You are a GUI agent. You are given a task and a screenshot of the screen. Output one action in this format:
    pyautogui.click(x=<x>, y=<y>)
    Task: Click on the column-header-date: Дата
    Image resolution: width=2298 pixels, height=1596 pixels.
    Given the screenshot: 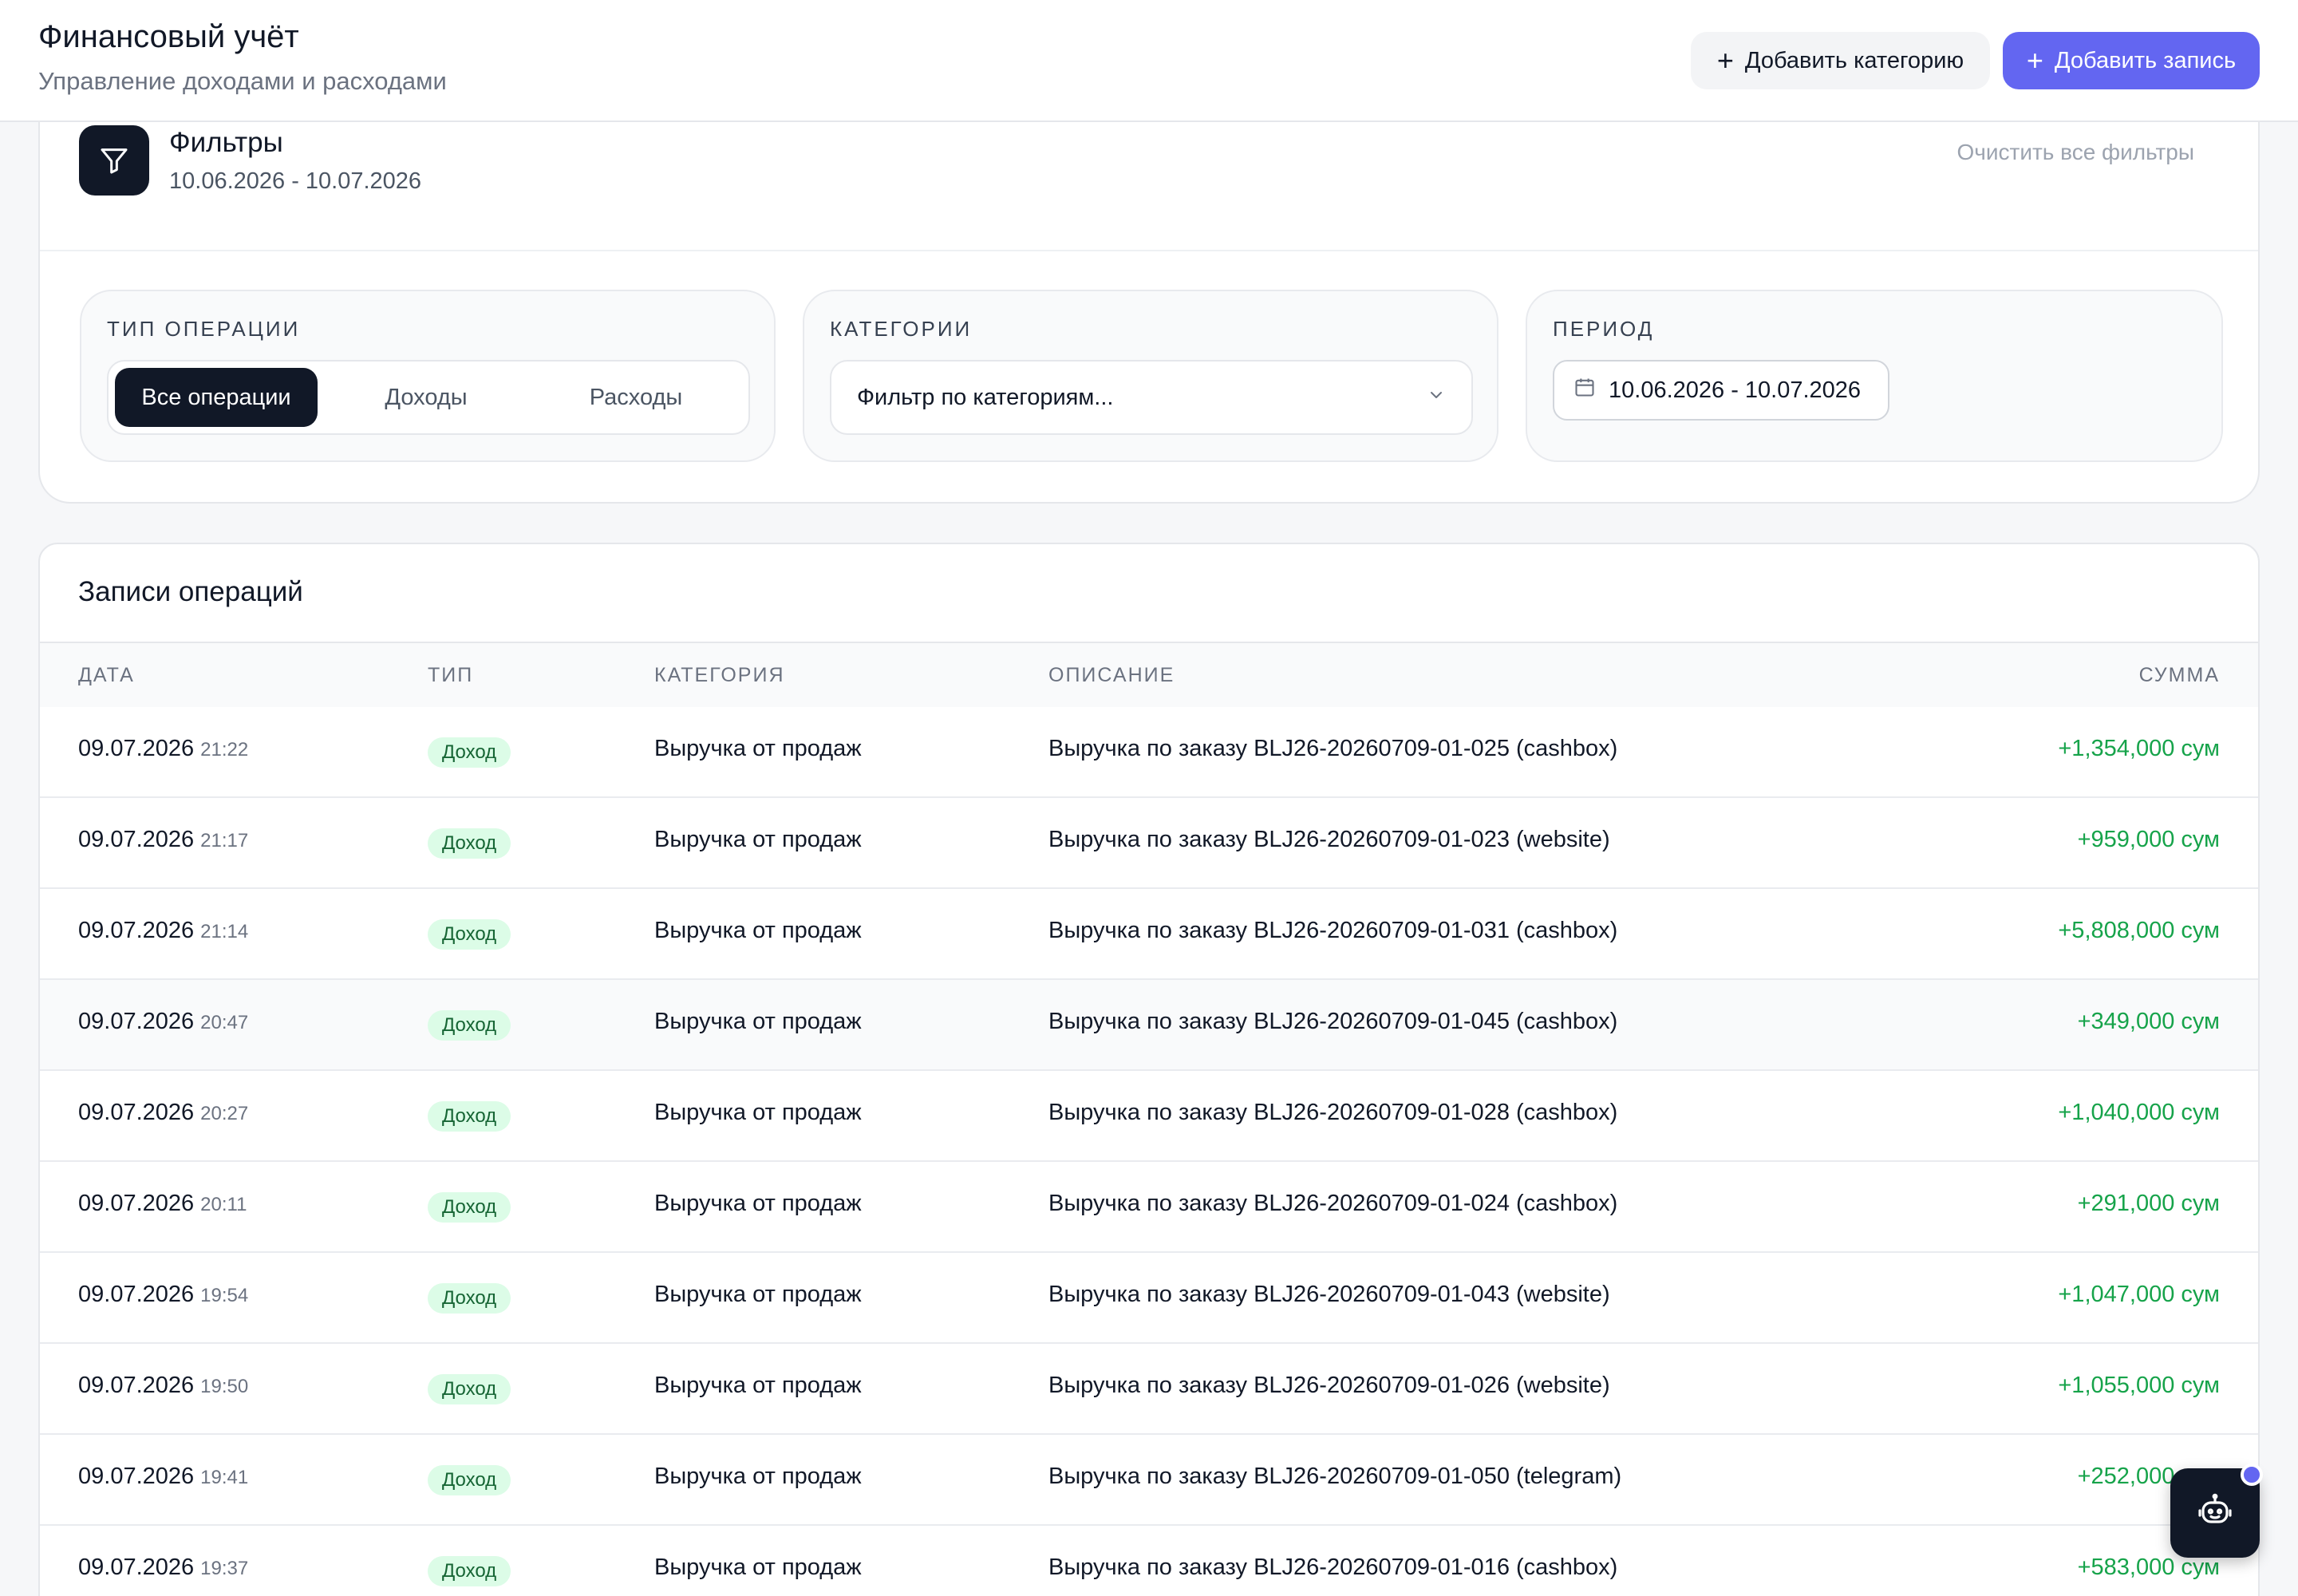 What is the action you would take?
    pyautogui.click(x=107, y=675)
    